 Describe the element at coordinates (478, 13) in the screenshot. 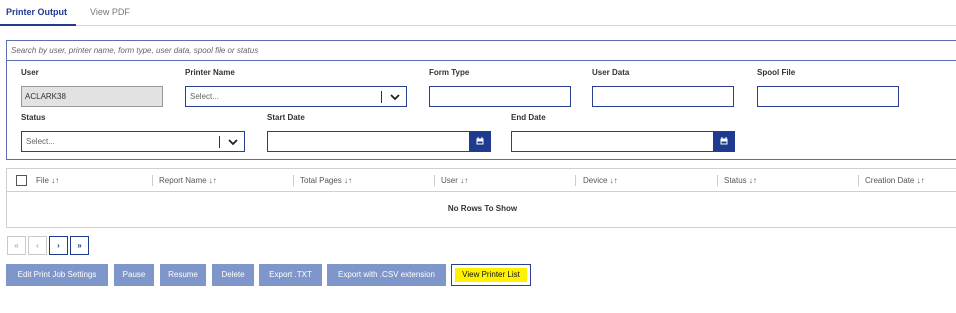

I see `tab-bar: Printer Output View PDF` at that location.